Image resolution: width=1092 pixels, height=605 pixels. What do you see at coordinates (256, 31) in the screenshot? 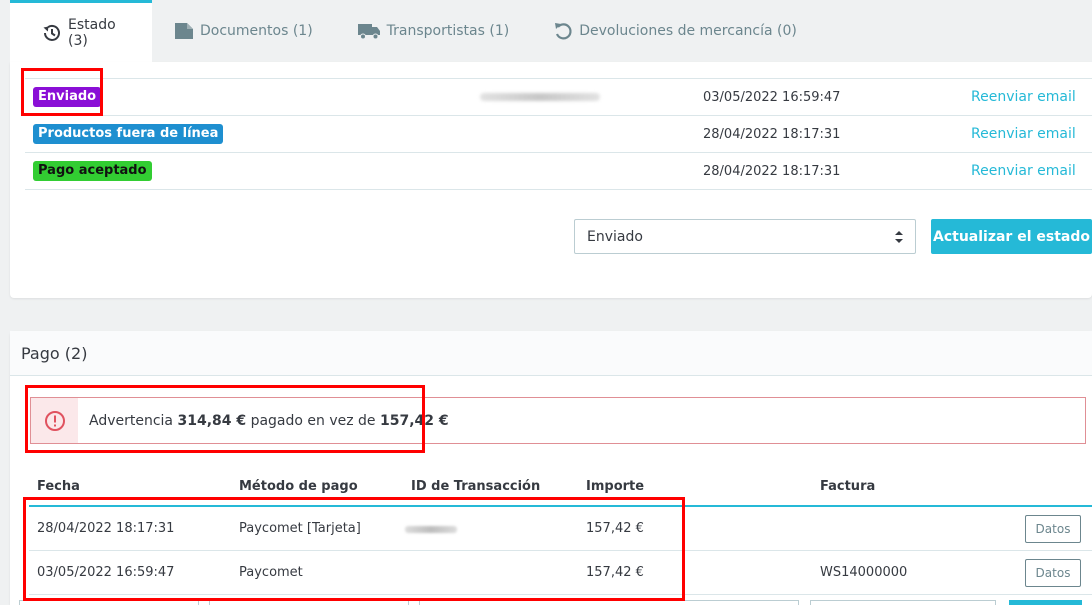
I see `tab-label: Documentos (1)` at bounding box center [256, 31].